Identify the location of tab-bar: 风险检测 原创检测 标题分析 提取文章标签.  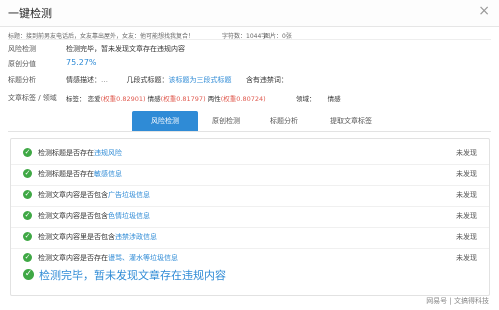
(249, 121).